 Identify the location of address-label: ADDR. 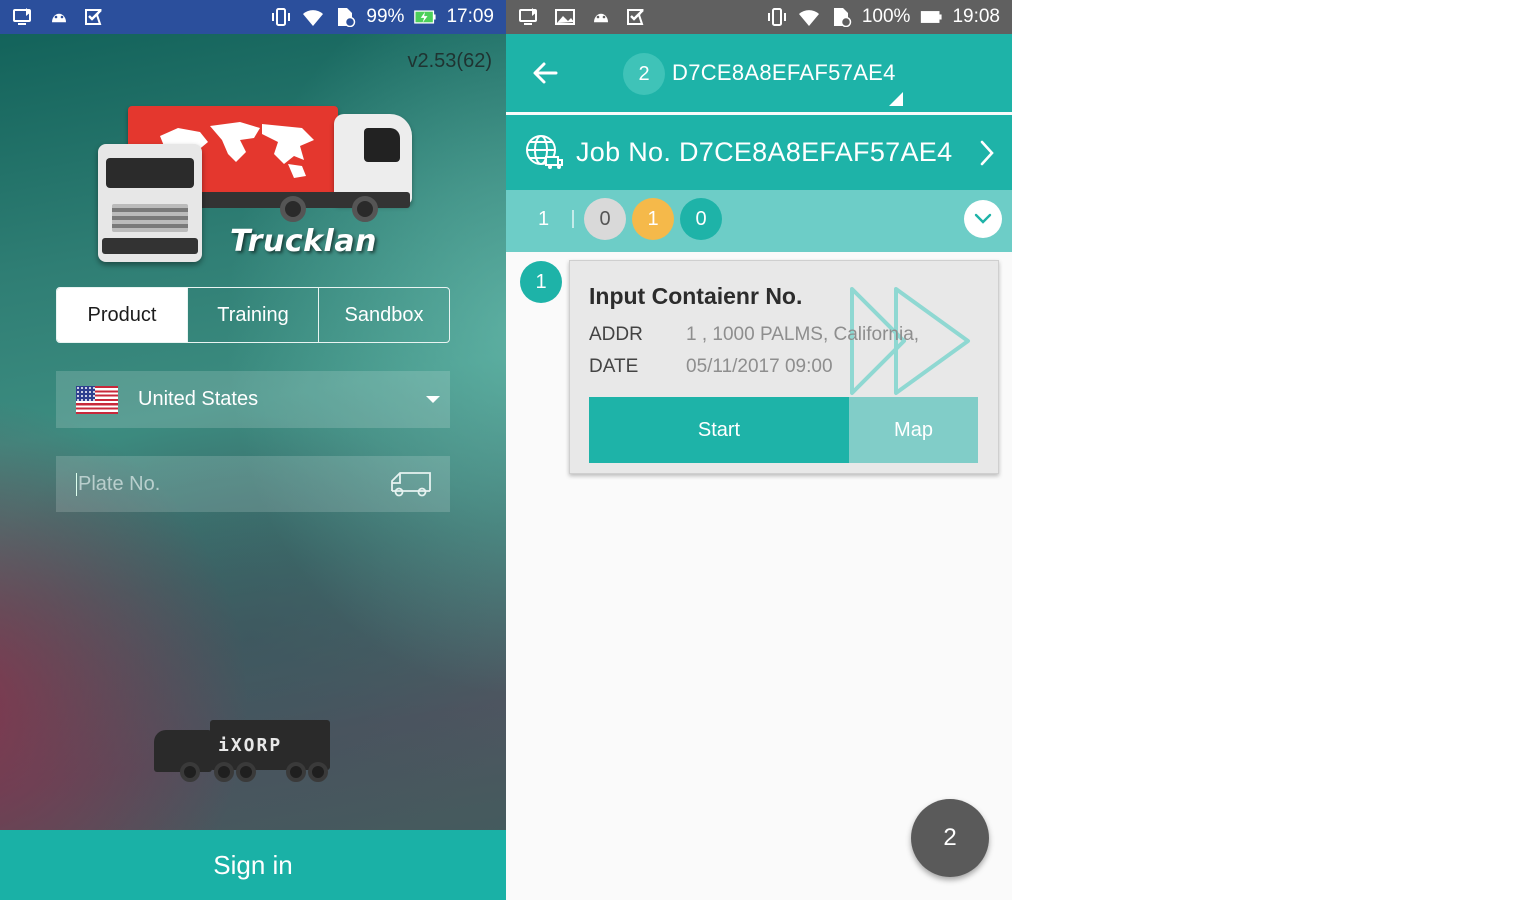
(616, 334).